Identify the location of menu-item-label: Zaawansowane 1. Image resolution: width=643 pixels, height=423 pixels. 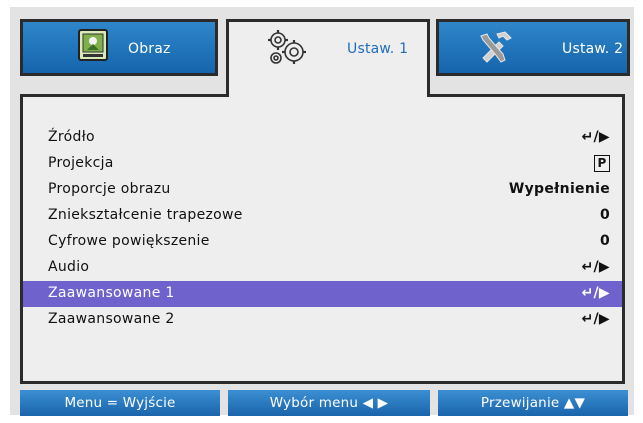
(111, 293).